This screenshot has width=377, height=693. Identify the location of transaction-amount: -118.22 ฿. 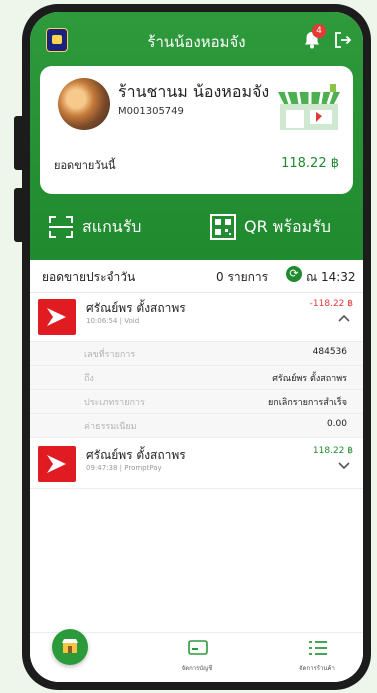
(331, 304).